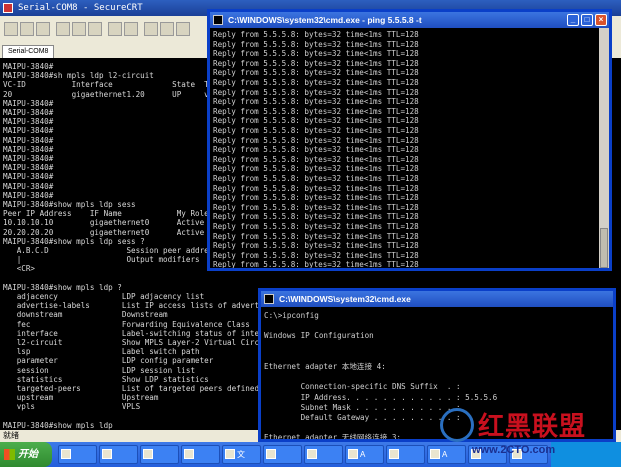  What do you see at coordinates (167, 29) in the screenshot?
I see `keymap-icon` at bounding box center [167, 29].